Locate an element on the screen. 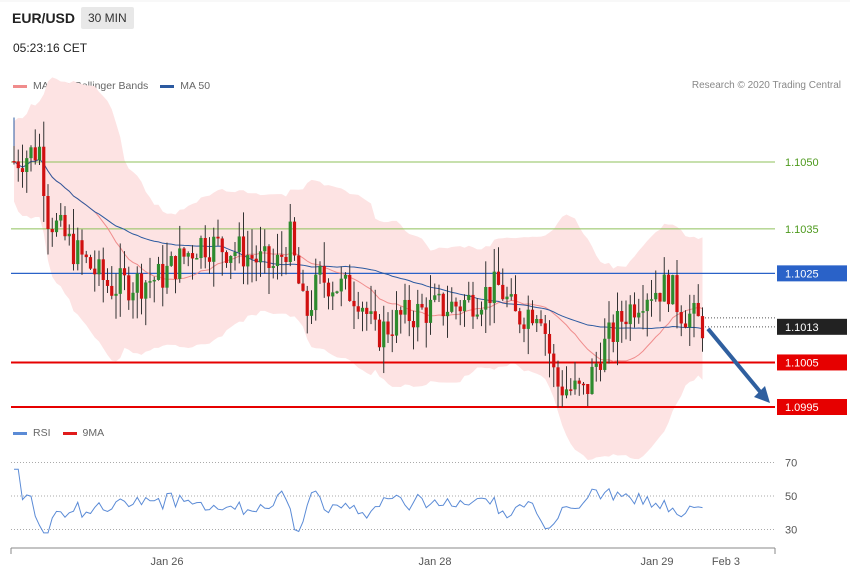 Image resolution: width=850 pixels, height=576 pixels. level-label: 1.1025 is located at coordinates (802, 274).